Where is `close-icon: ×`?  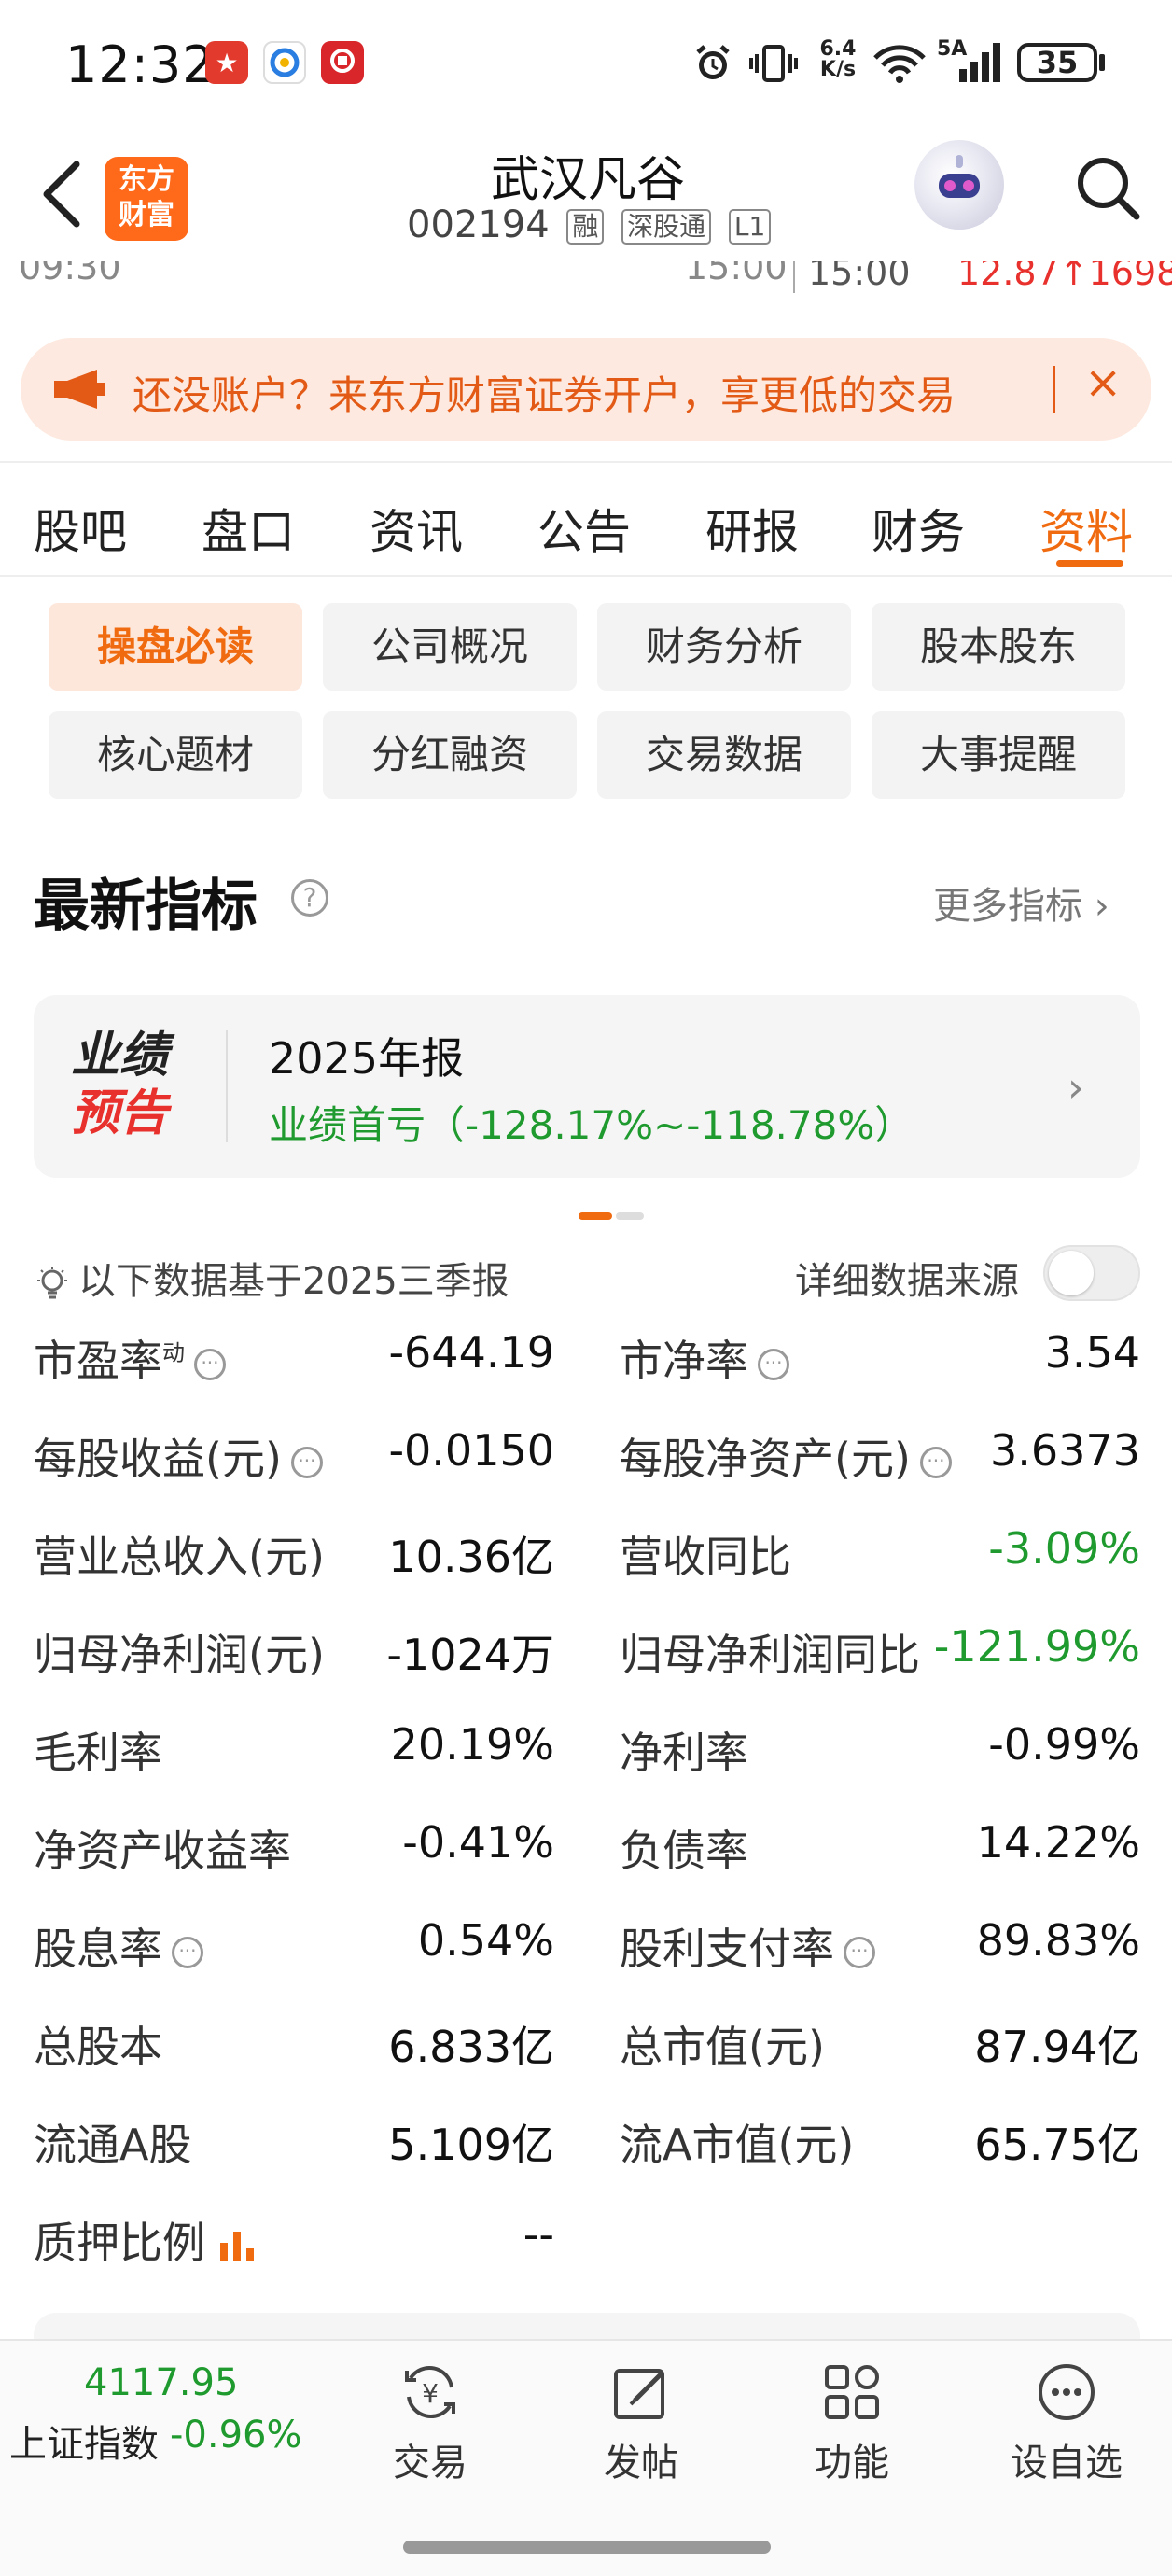 close-icon: × is located at coordinates (1103, 383).